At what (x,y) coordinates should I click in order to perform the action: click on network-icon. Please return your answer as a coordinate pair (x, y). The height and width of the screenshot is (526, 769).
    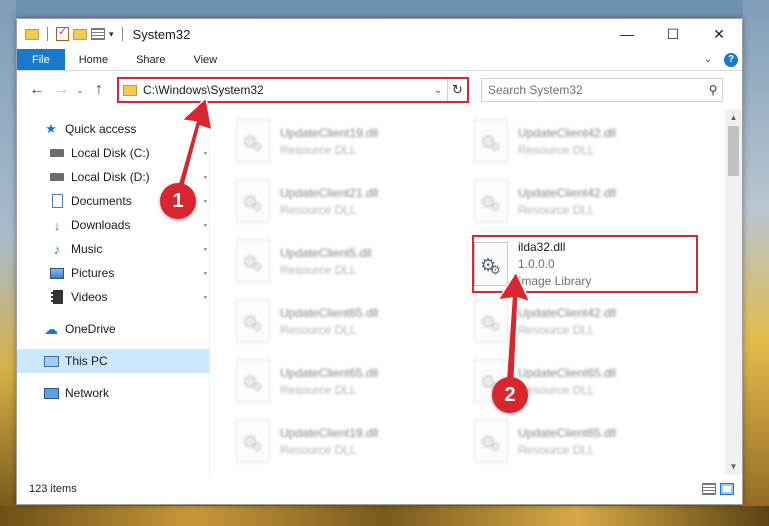
    Looking at the image, I should click on (51, 393).